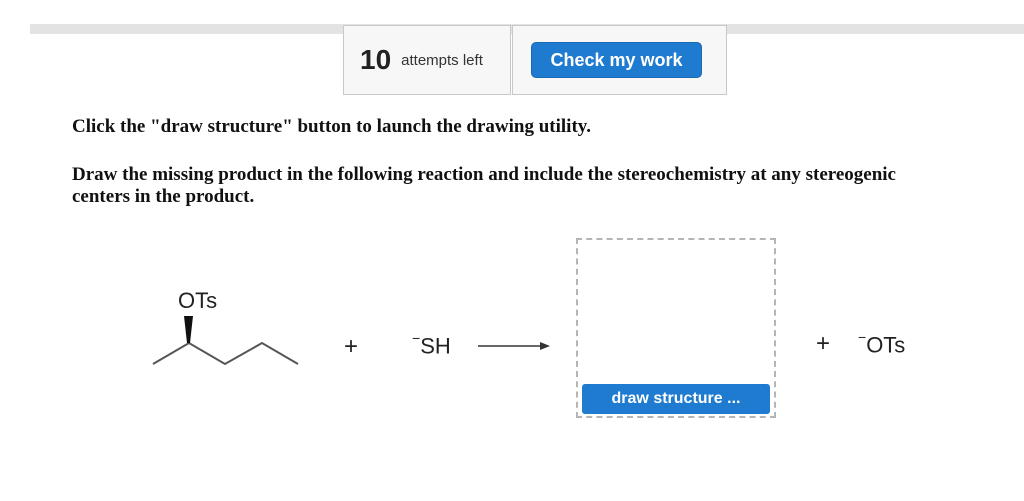  What do you see at coordinates (416, 338) in the screenshot?
I see `nucleophile-charge: −` at bounding box center [416, 338].